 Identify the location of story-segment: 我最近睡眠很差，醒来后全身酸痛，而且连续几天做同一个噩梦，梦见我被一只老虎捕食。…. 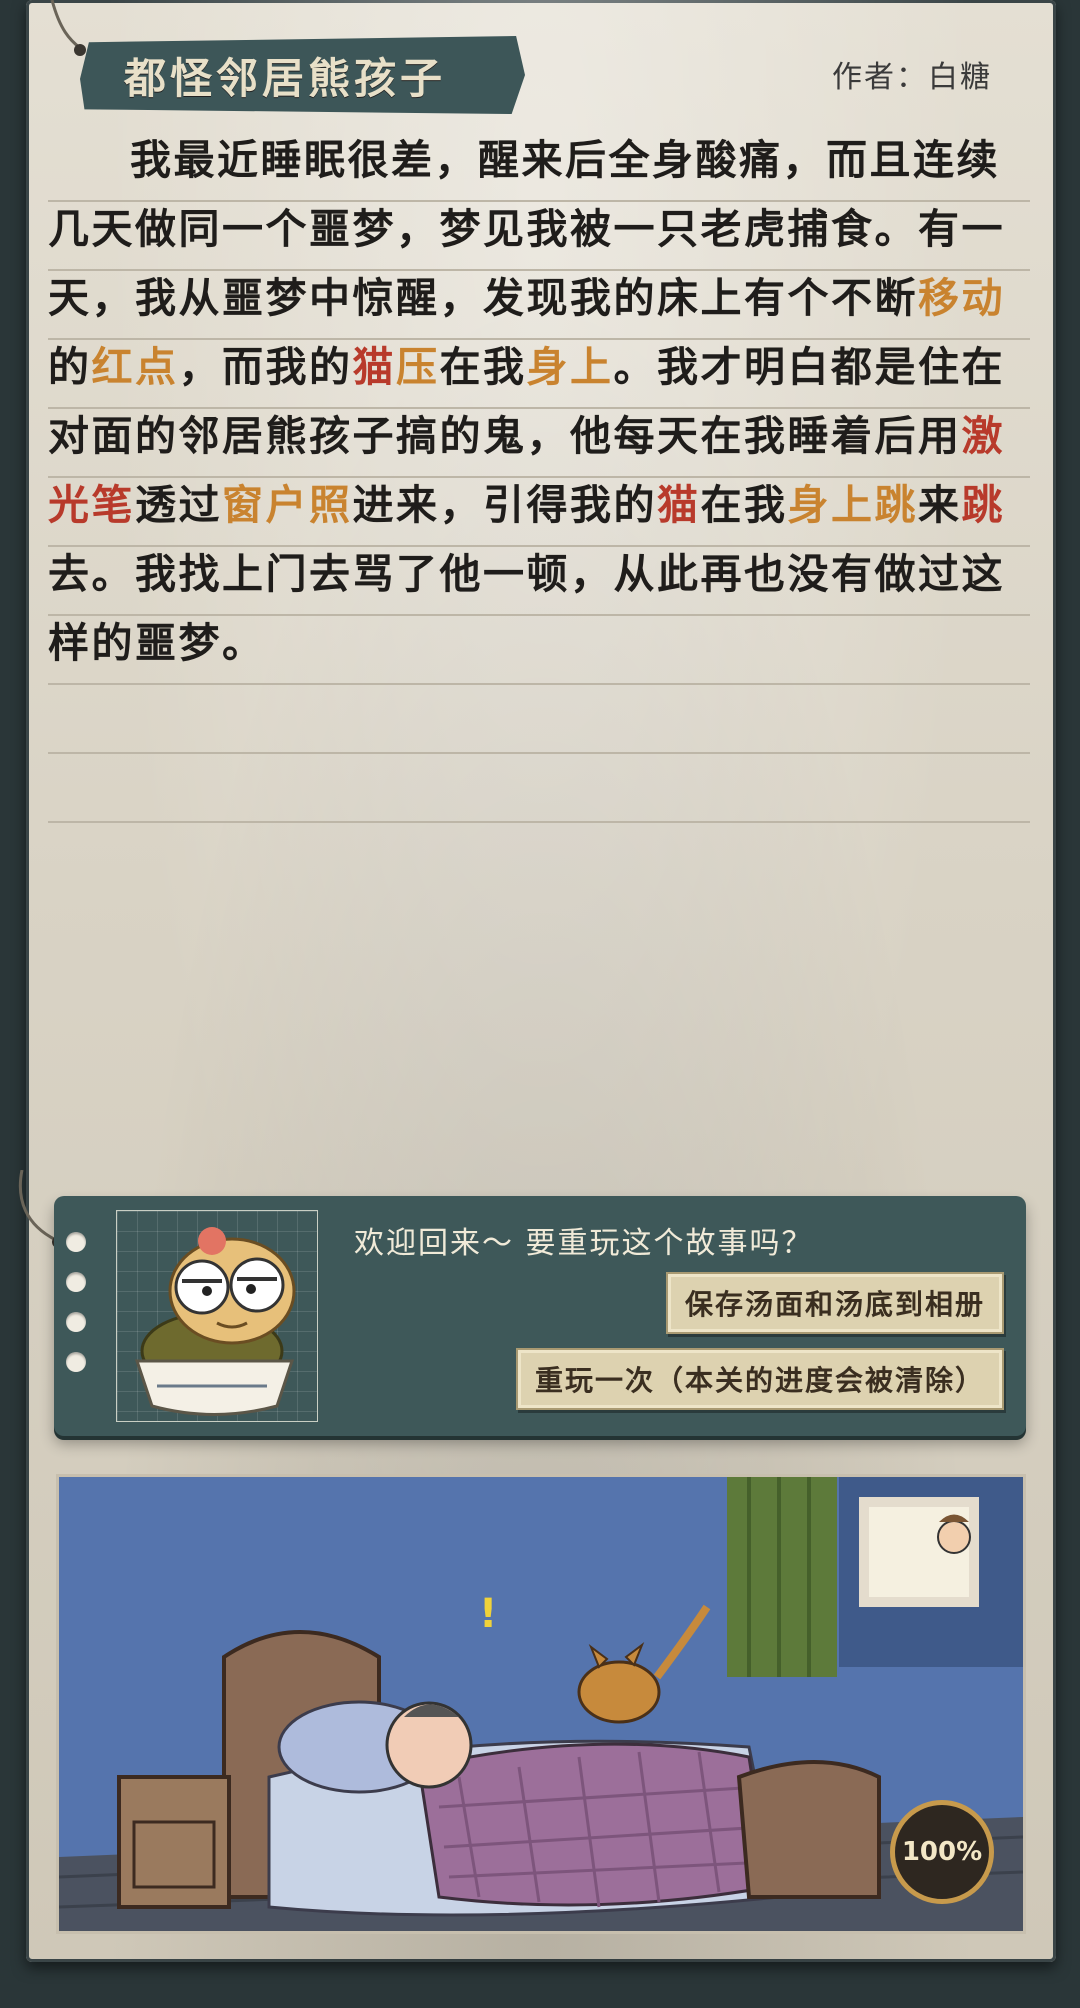
(526, 229).